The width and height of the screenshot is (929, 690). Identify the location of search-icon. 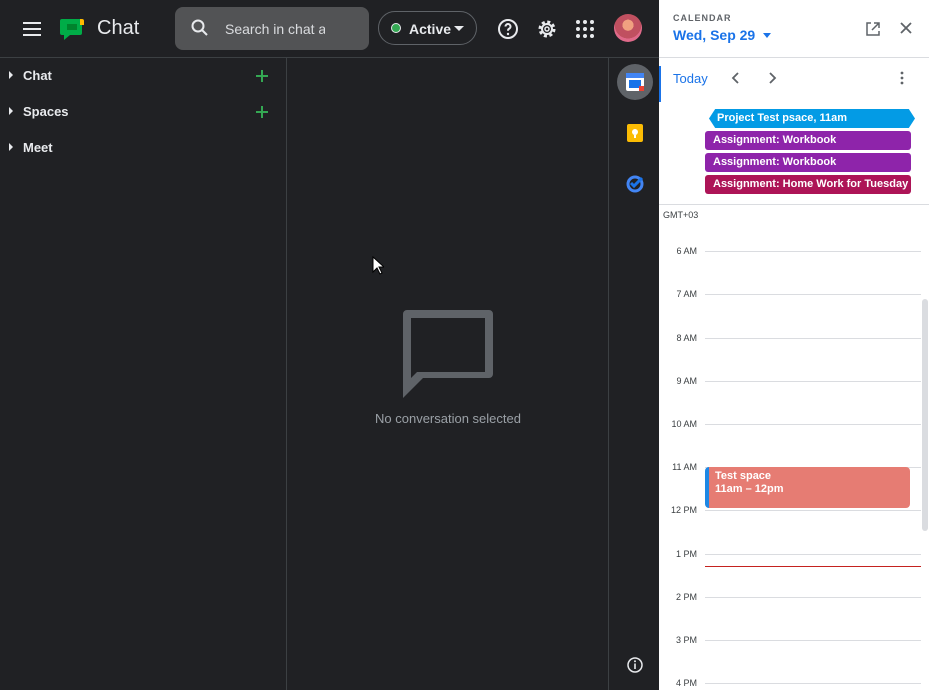
(200, 28).